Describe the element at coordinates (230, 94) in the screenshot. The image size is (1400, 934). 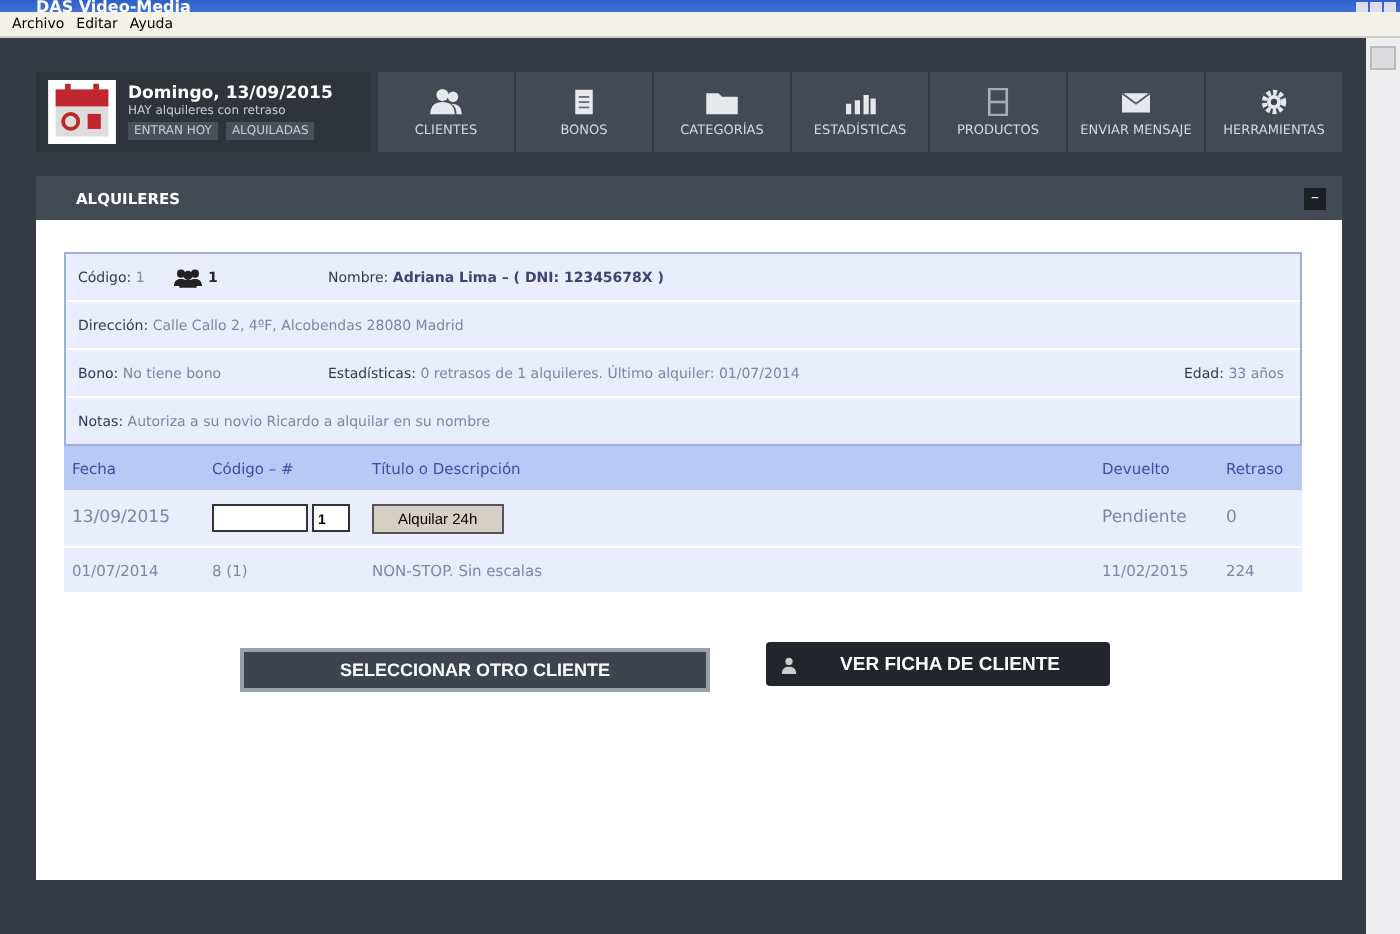
I see `date-text: Domingo, 13/09/2015` at that location.